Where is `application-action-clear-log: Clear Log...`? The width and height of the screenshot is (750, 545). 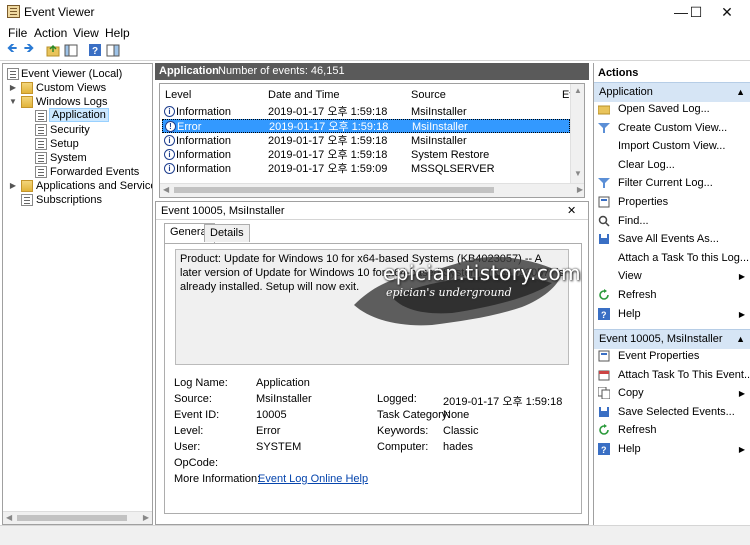
application-action-clear-log: Clear Log... is located at coordinates (672, 165).